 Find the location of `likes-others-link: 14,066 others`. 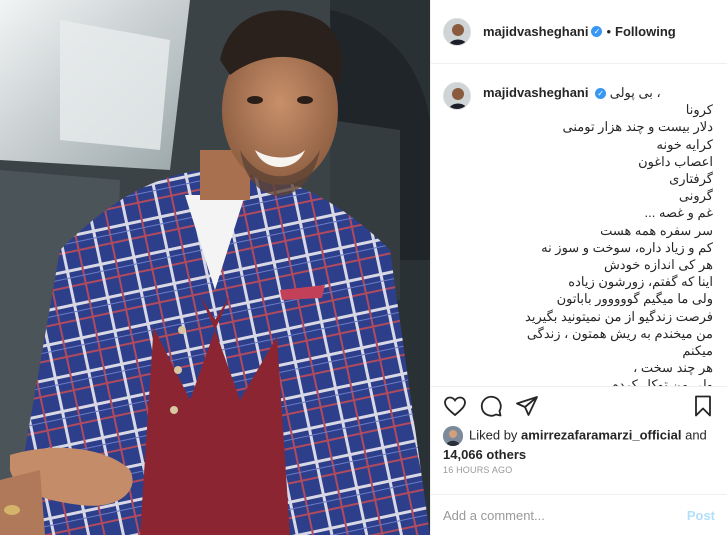

likes-others-link: 14,066 others is located at coordinates (484, 454).